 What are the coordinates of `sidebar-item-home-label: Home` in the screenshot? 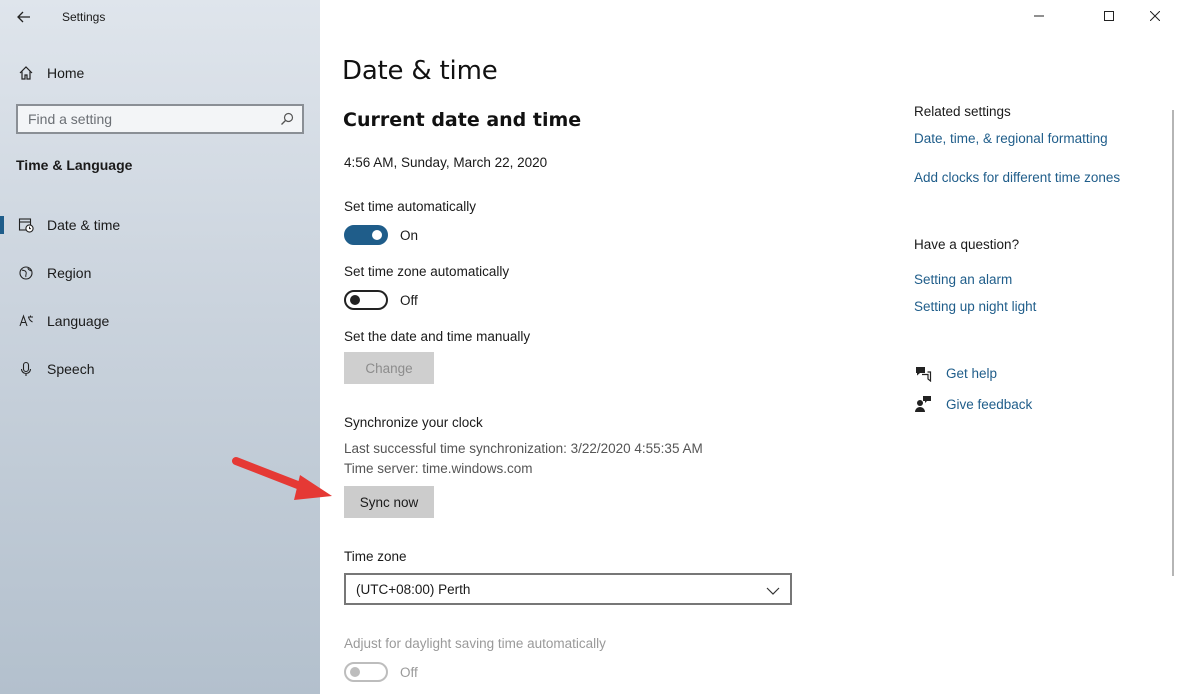 It's located at (66, 73).